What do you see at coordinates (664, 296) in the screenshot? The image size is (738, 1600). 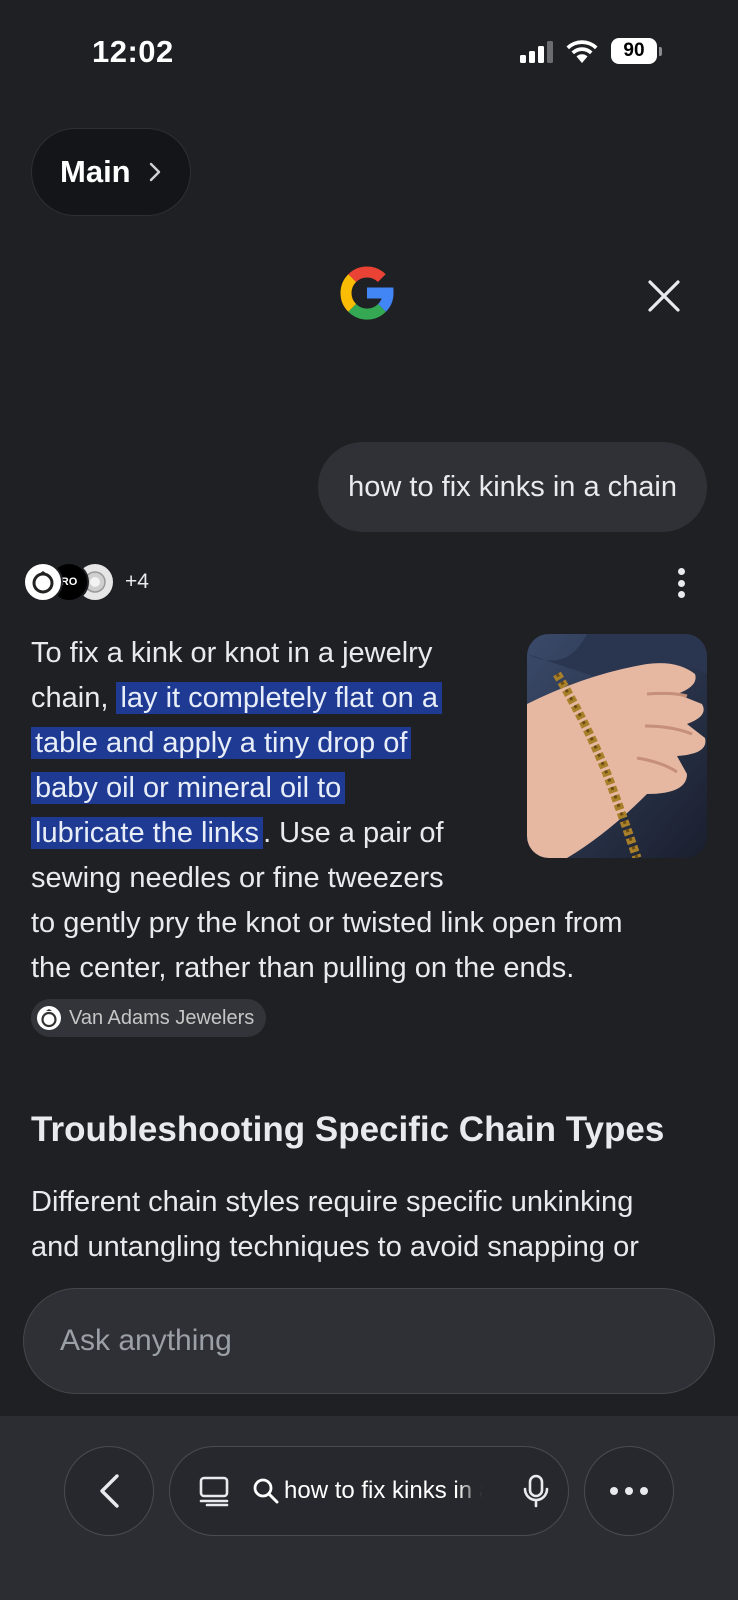 I see `close-icon` at bounding box center [664, 296].